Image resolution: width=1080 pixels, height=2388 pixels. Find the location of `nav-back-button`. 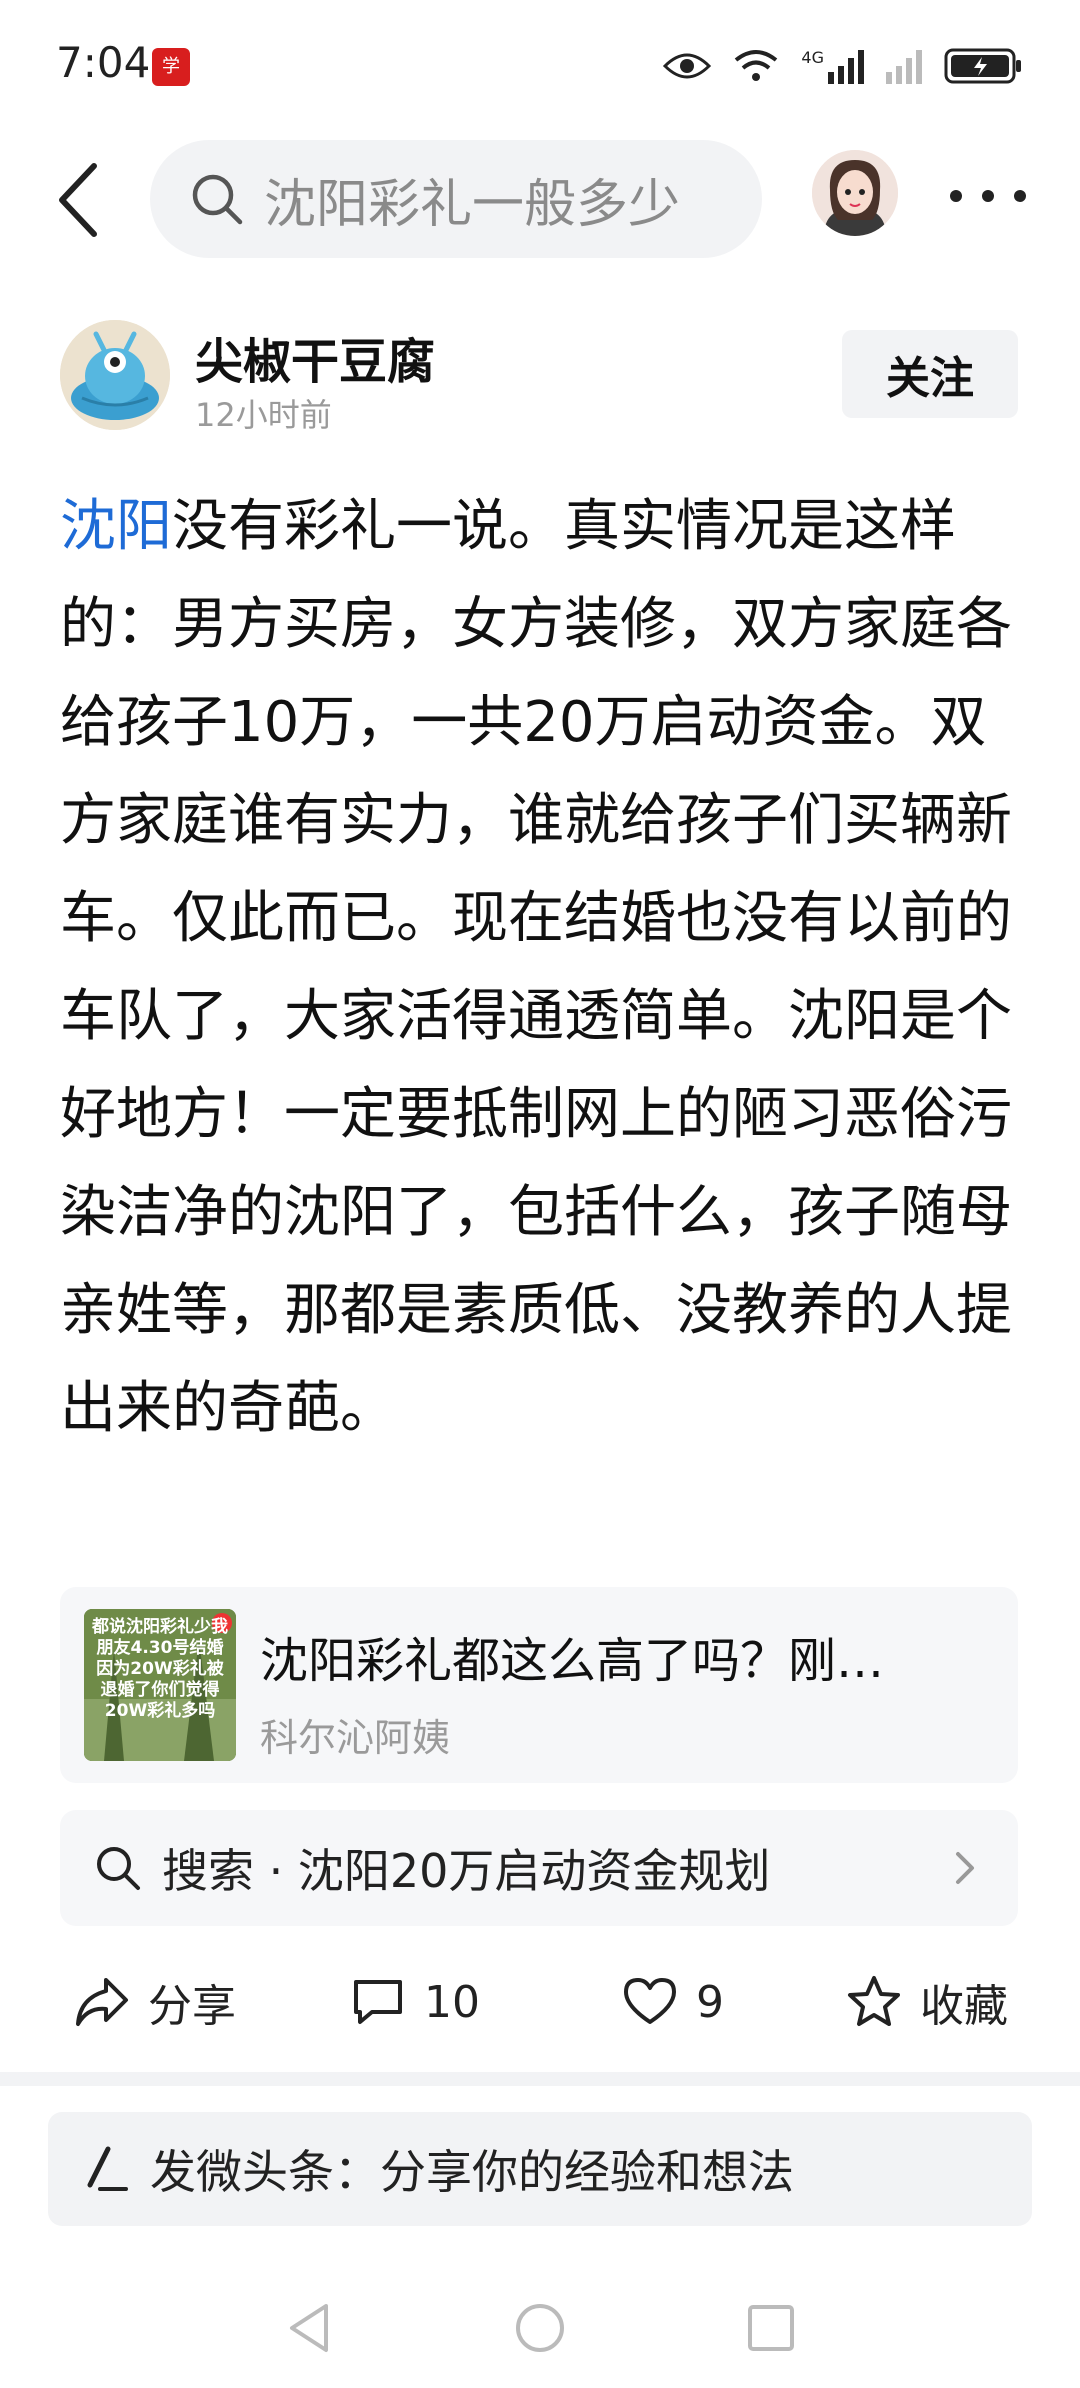

nav-back-button is located at coordinates (308, 2330).